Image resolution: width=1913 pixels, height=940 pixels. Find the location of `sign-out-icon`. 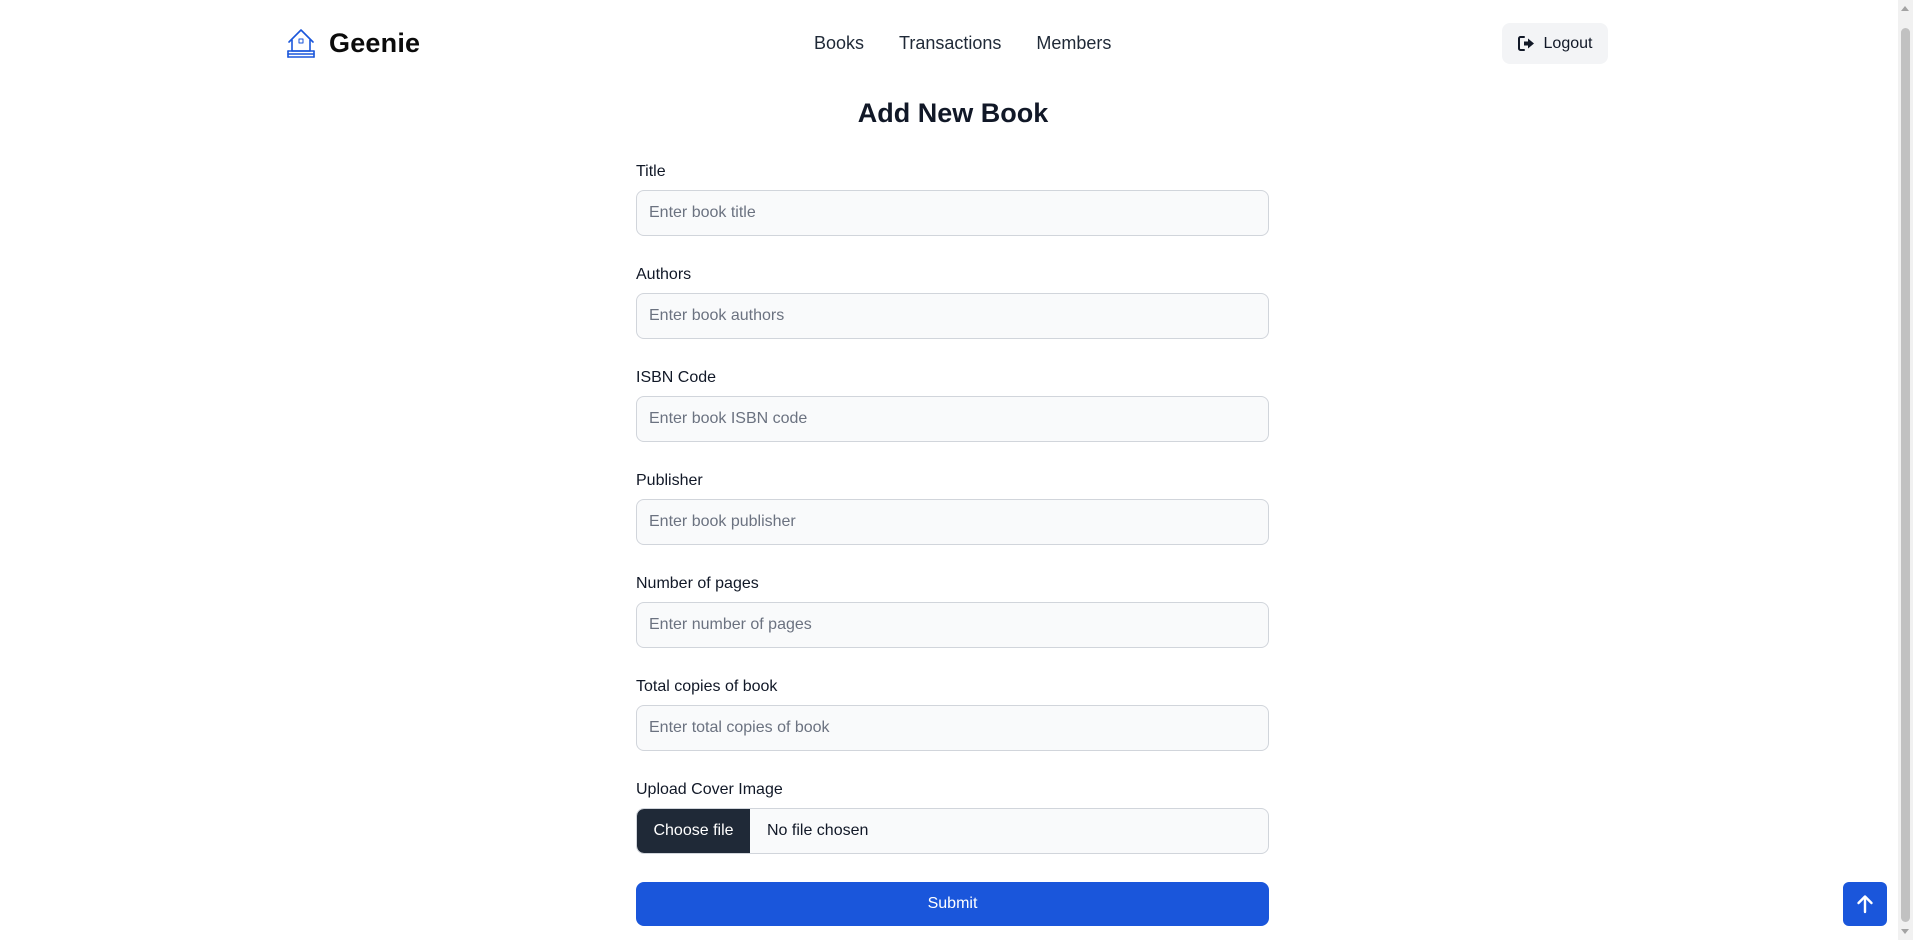

sign-out-icon is located at coordinates (1525, 43).